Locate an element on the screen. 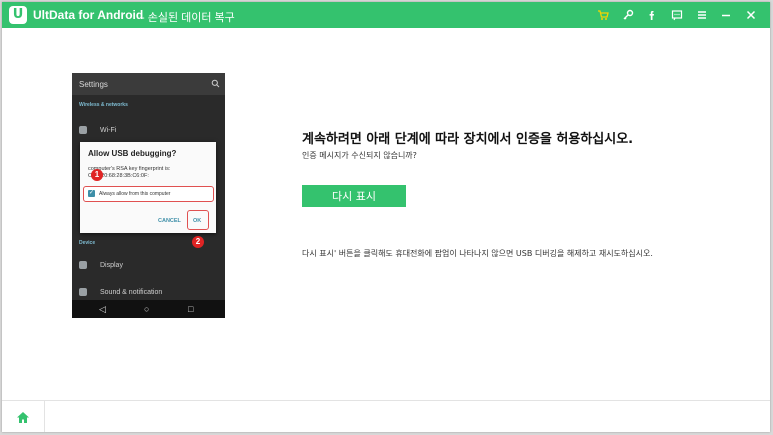 This screenshot has height=435, width=773. cart-icon is located at coordinates (603, 15).